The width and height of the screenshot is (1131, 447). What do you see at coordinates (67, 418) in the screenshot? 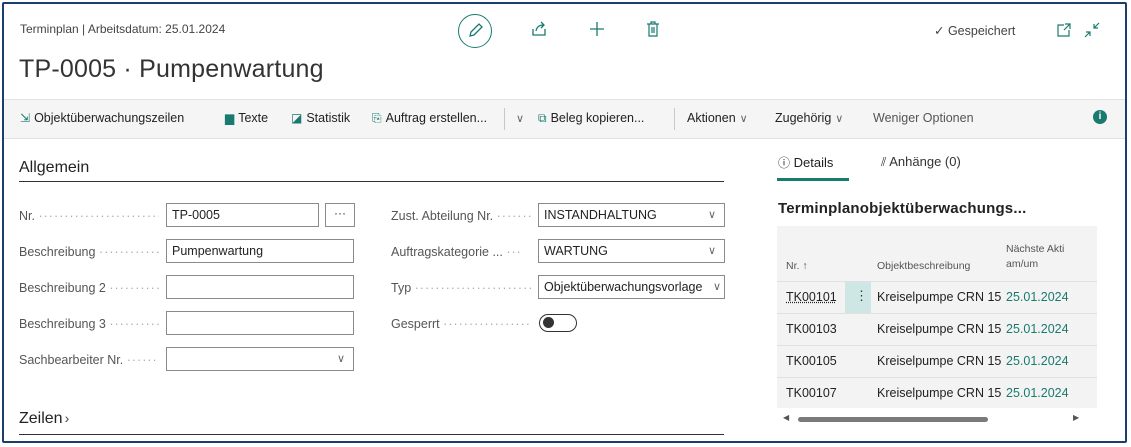
I see `chevron-right-icon: ›` at bounding box center [67, 418].